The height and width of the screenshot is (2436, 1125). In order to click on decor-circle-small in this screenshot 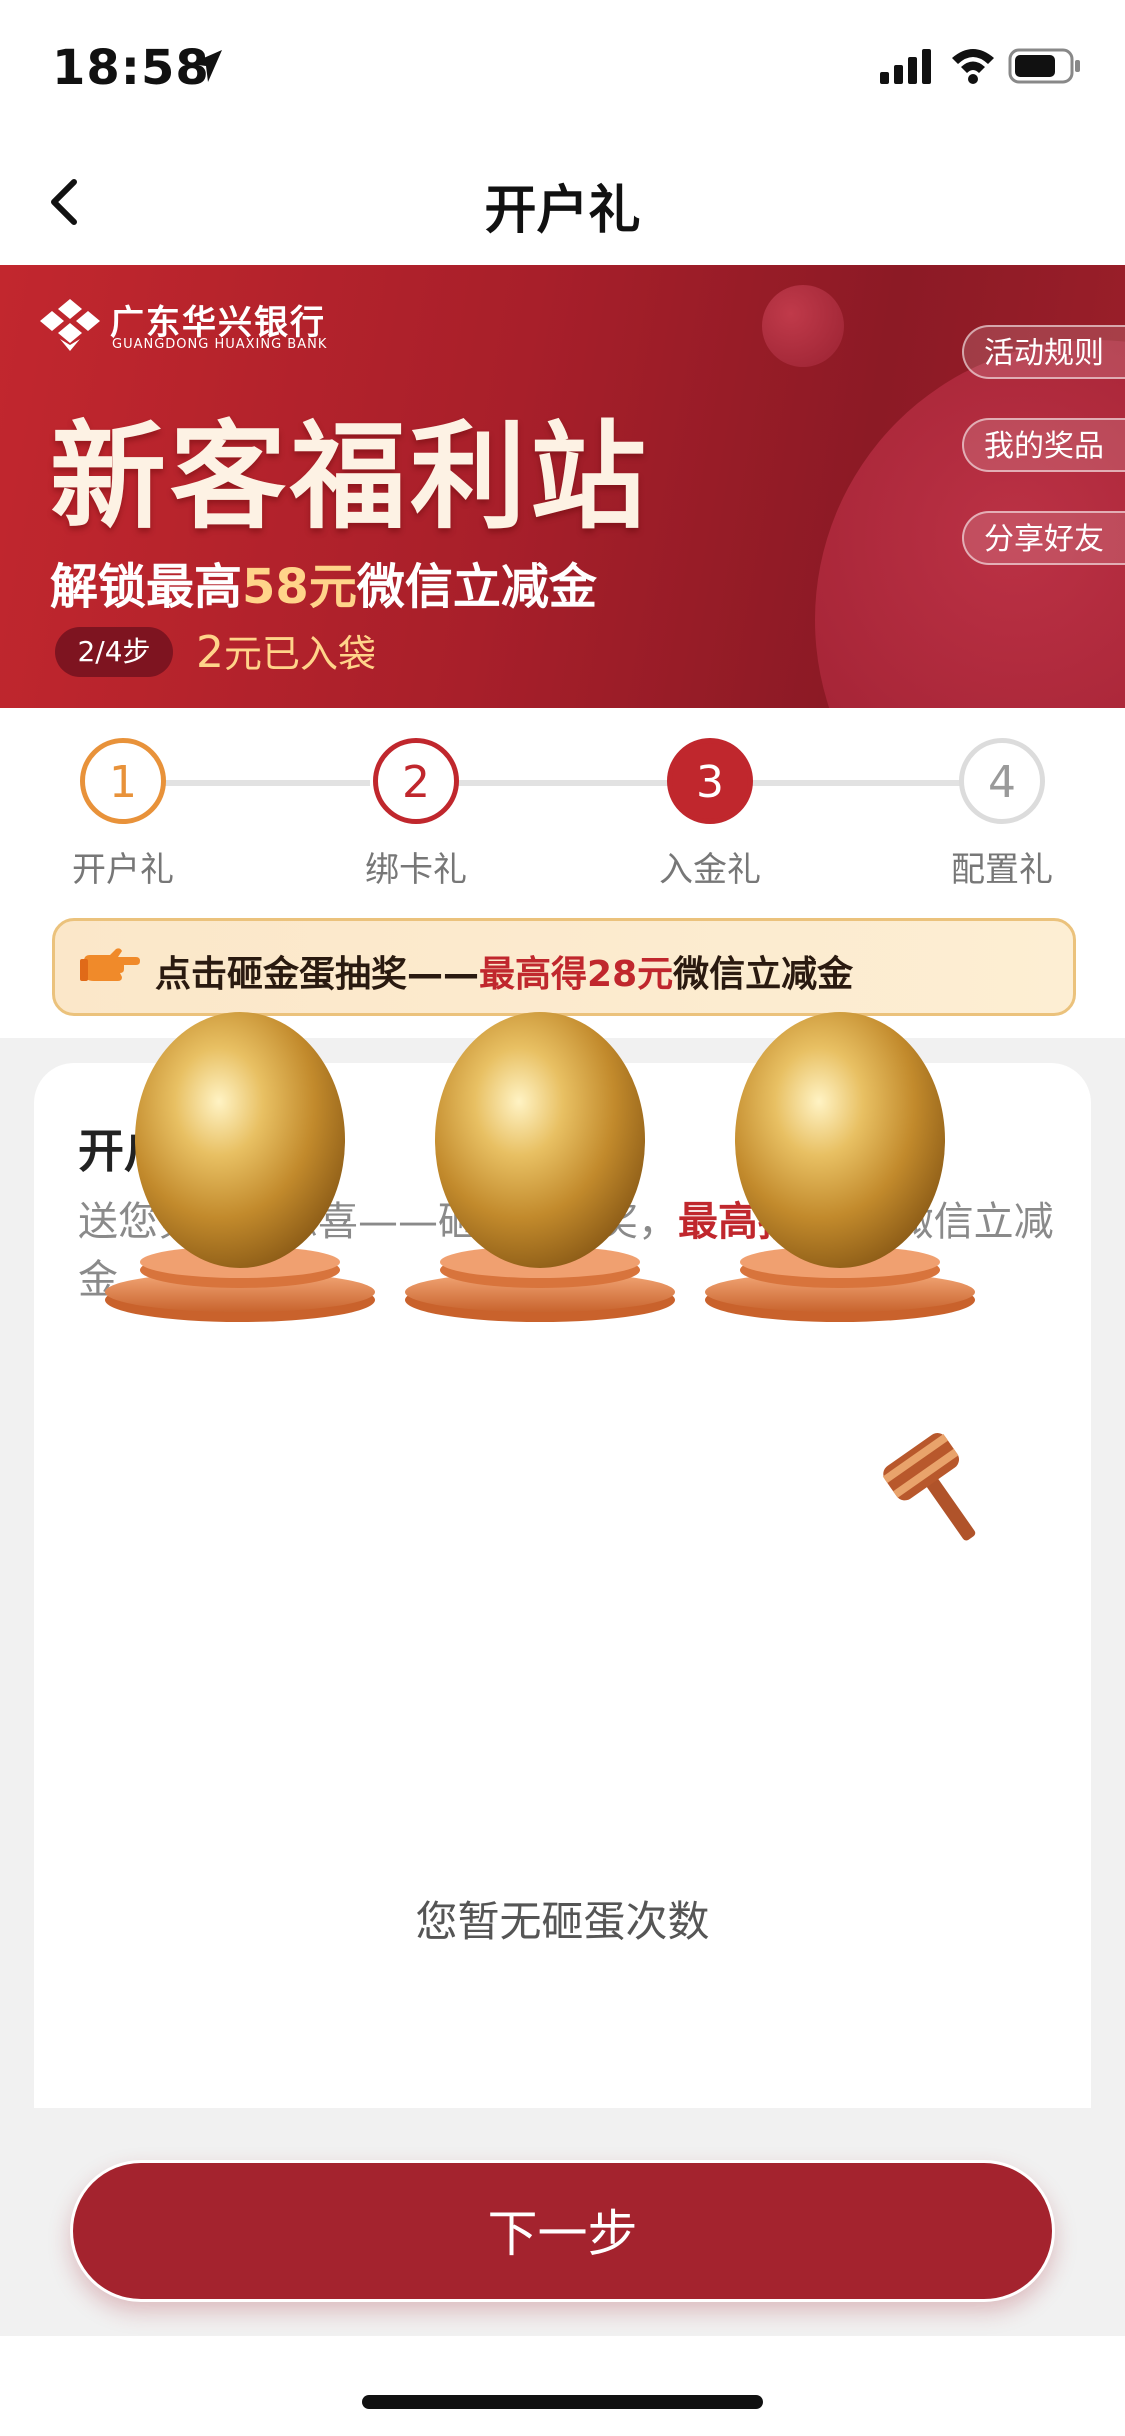, I will do `click(803, 326)`.